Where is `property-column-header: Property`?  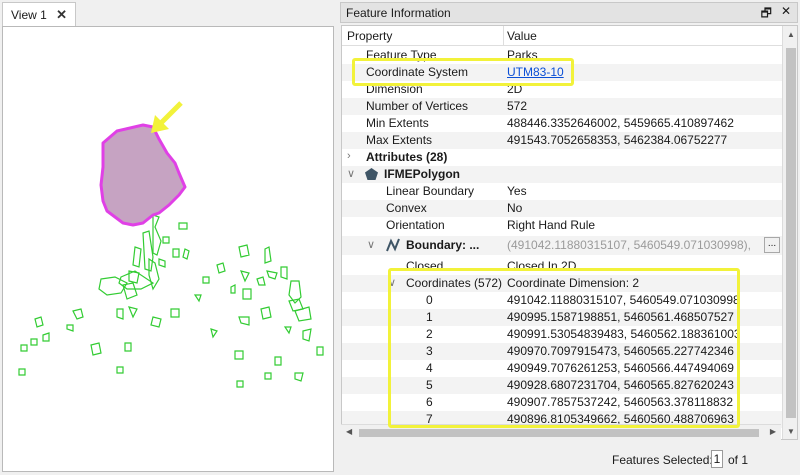
property-column-header: Property is located at coordinates (369, 36).